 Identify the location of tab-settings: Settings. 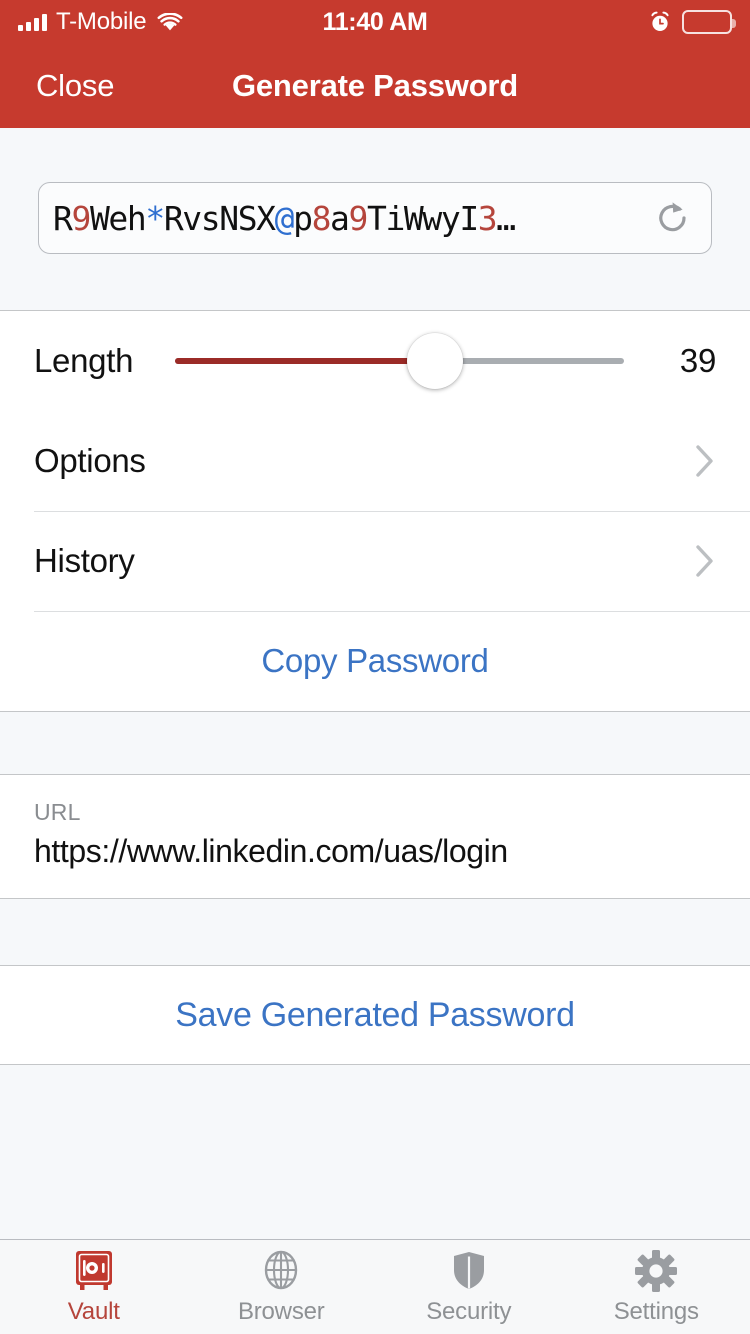
(656, 1287).